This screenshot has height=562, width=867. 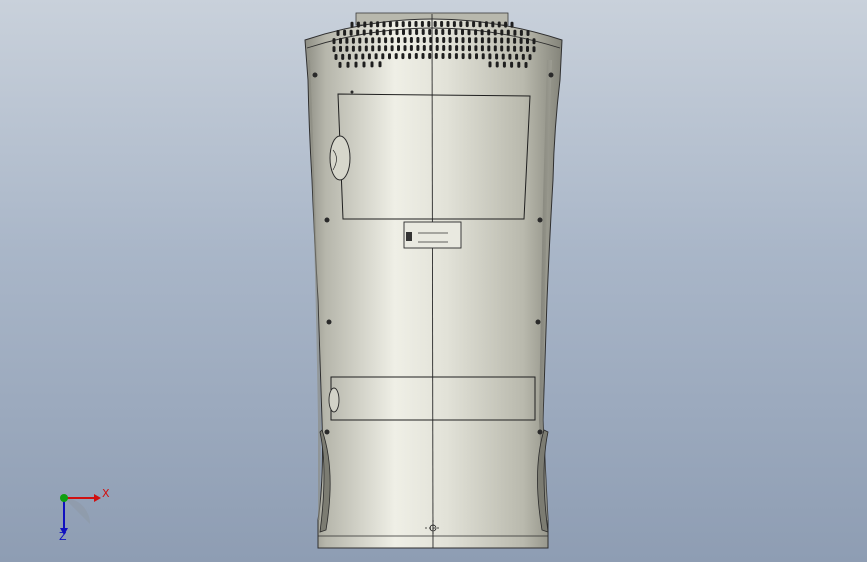 I want to click on side-handle-upper, so click(x=340, y=158).